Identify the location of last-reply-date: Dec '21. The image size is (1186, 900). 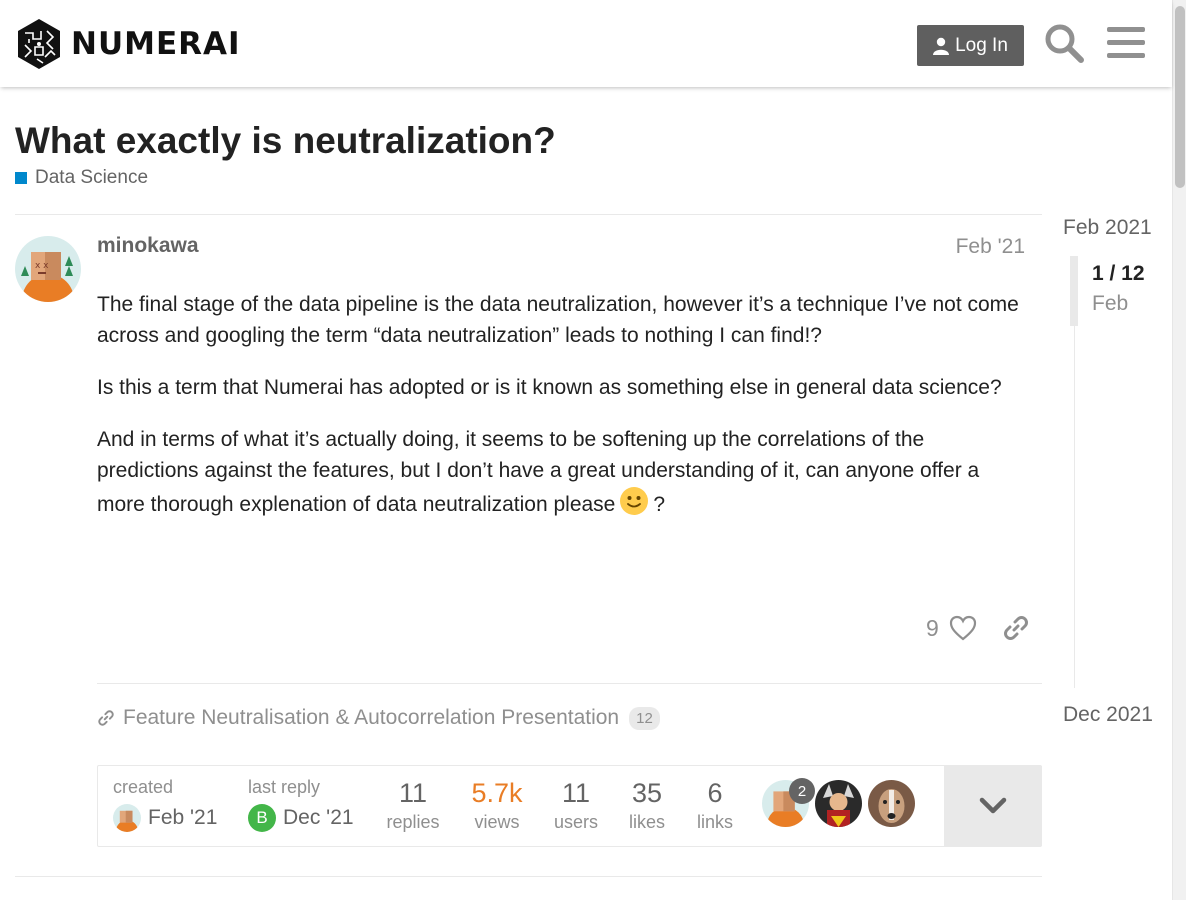
(318, 817).